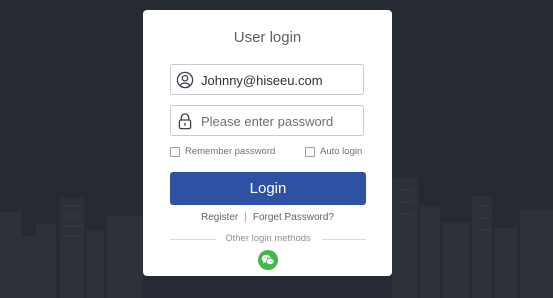 This screenshot has width=553, height=298. Describe the element at coordinates (310, 151) in the screenshot. I see `auto-login-box` at that location.